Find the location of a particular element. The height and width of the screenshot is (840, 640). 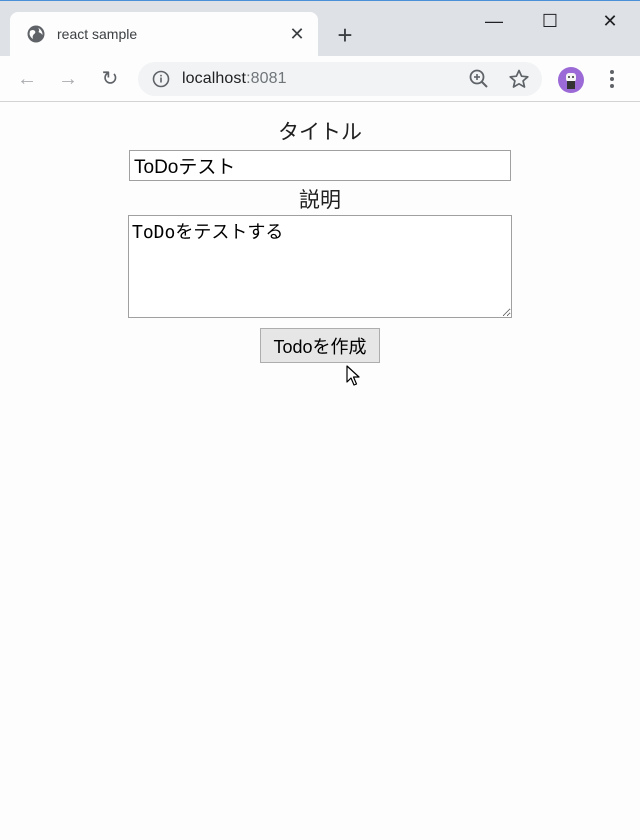

url-text: localhost:8081 is located at coordinates (234, 79).